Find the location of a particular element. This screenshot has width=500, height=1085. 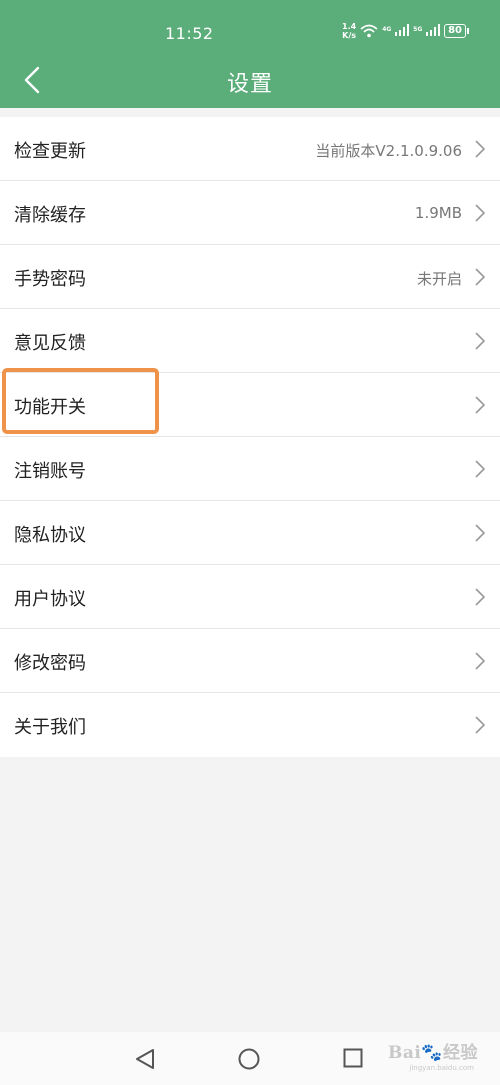

watermark-url: jingyan.baidu.com is located at coordinates (441, 1068).